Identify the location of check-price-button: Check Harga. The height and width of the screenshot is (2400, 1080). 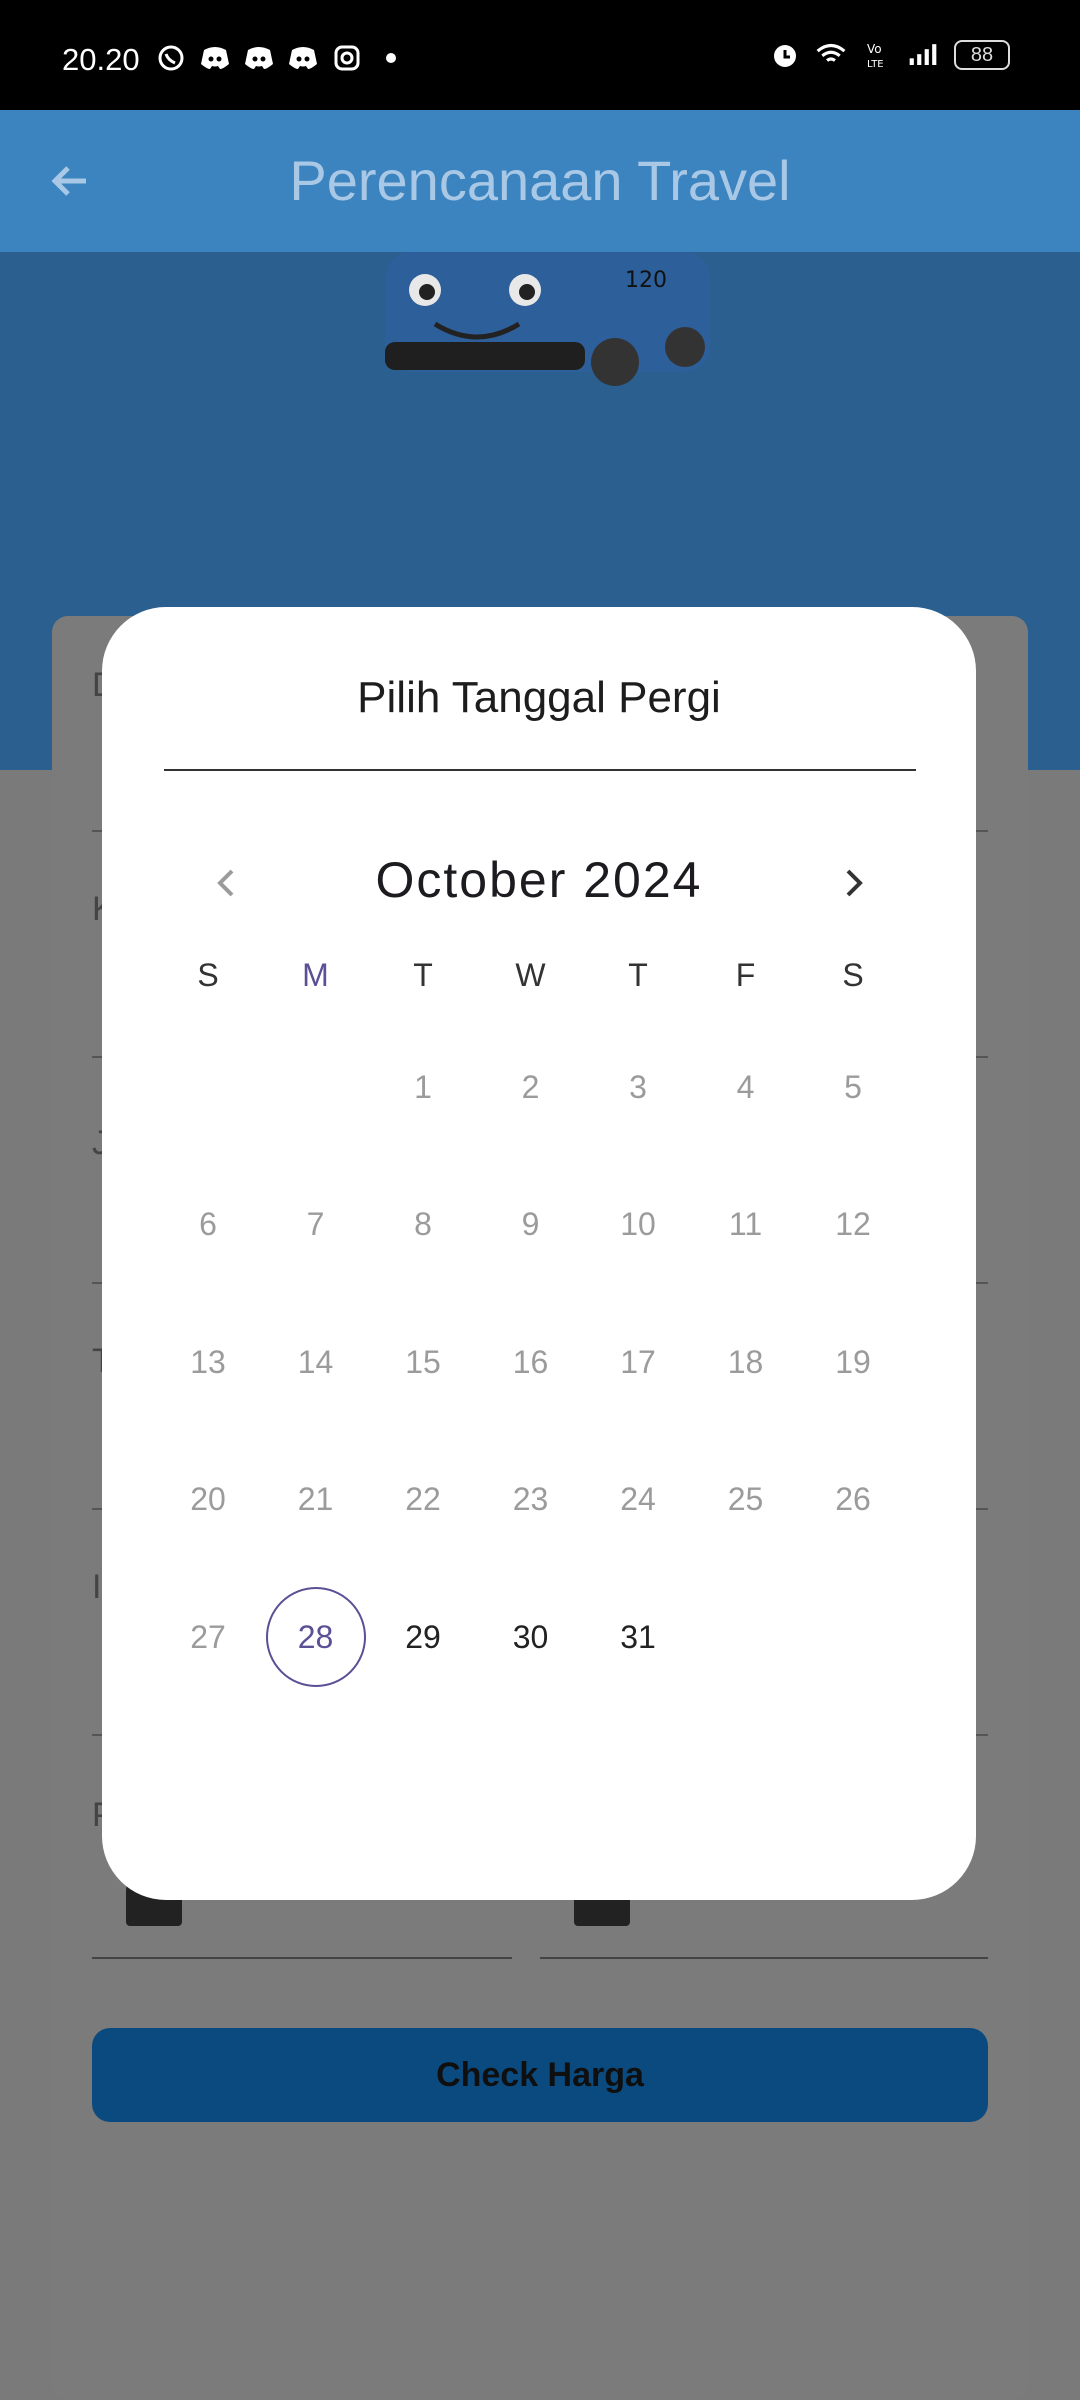
(540, 2075).